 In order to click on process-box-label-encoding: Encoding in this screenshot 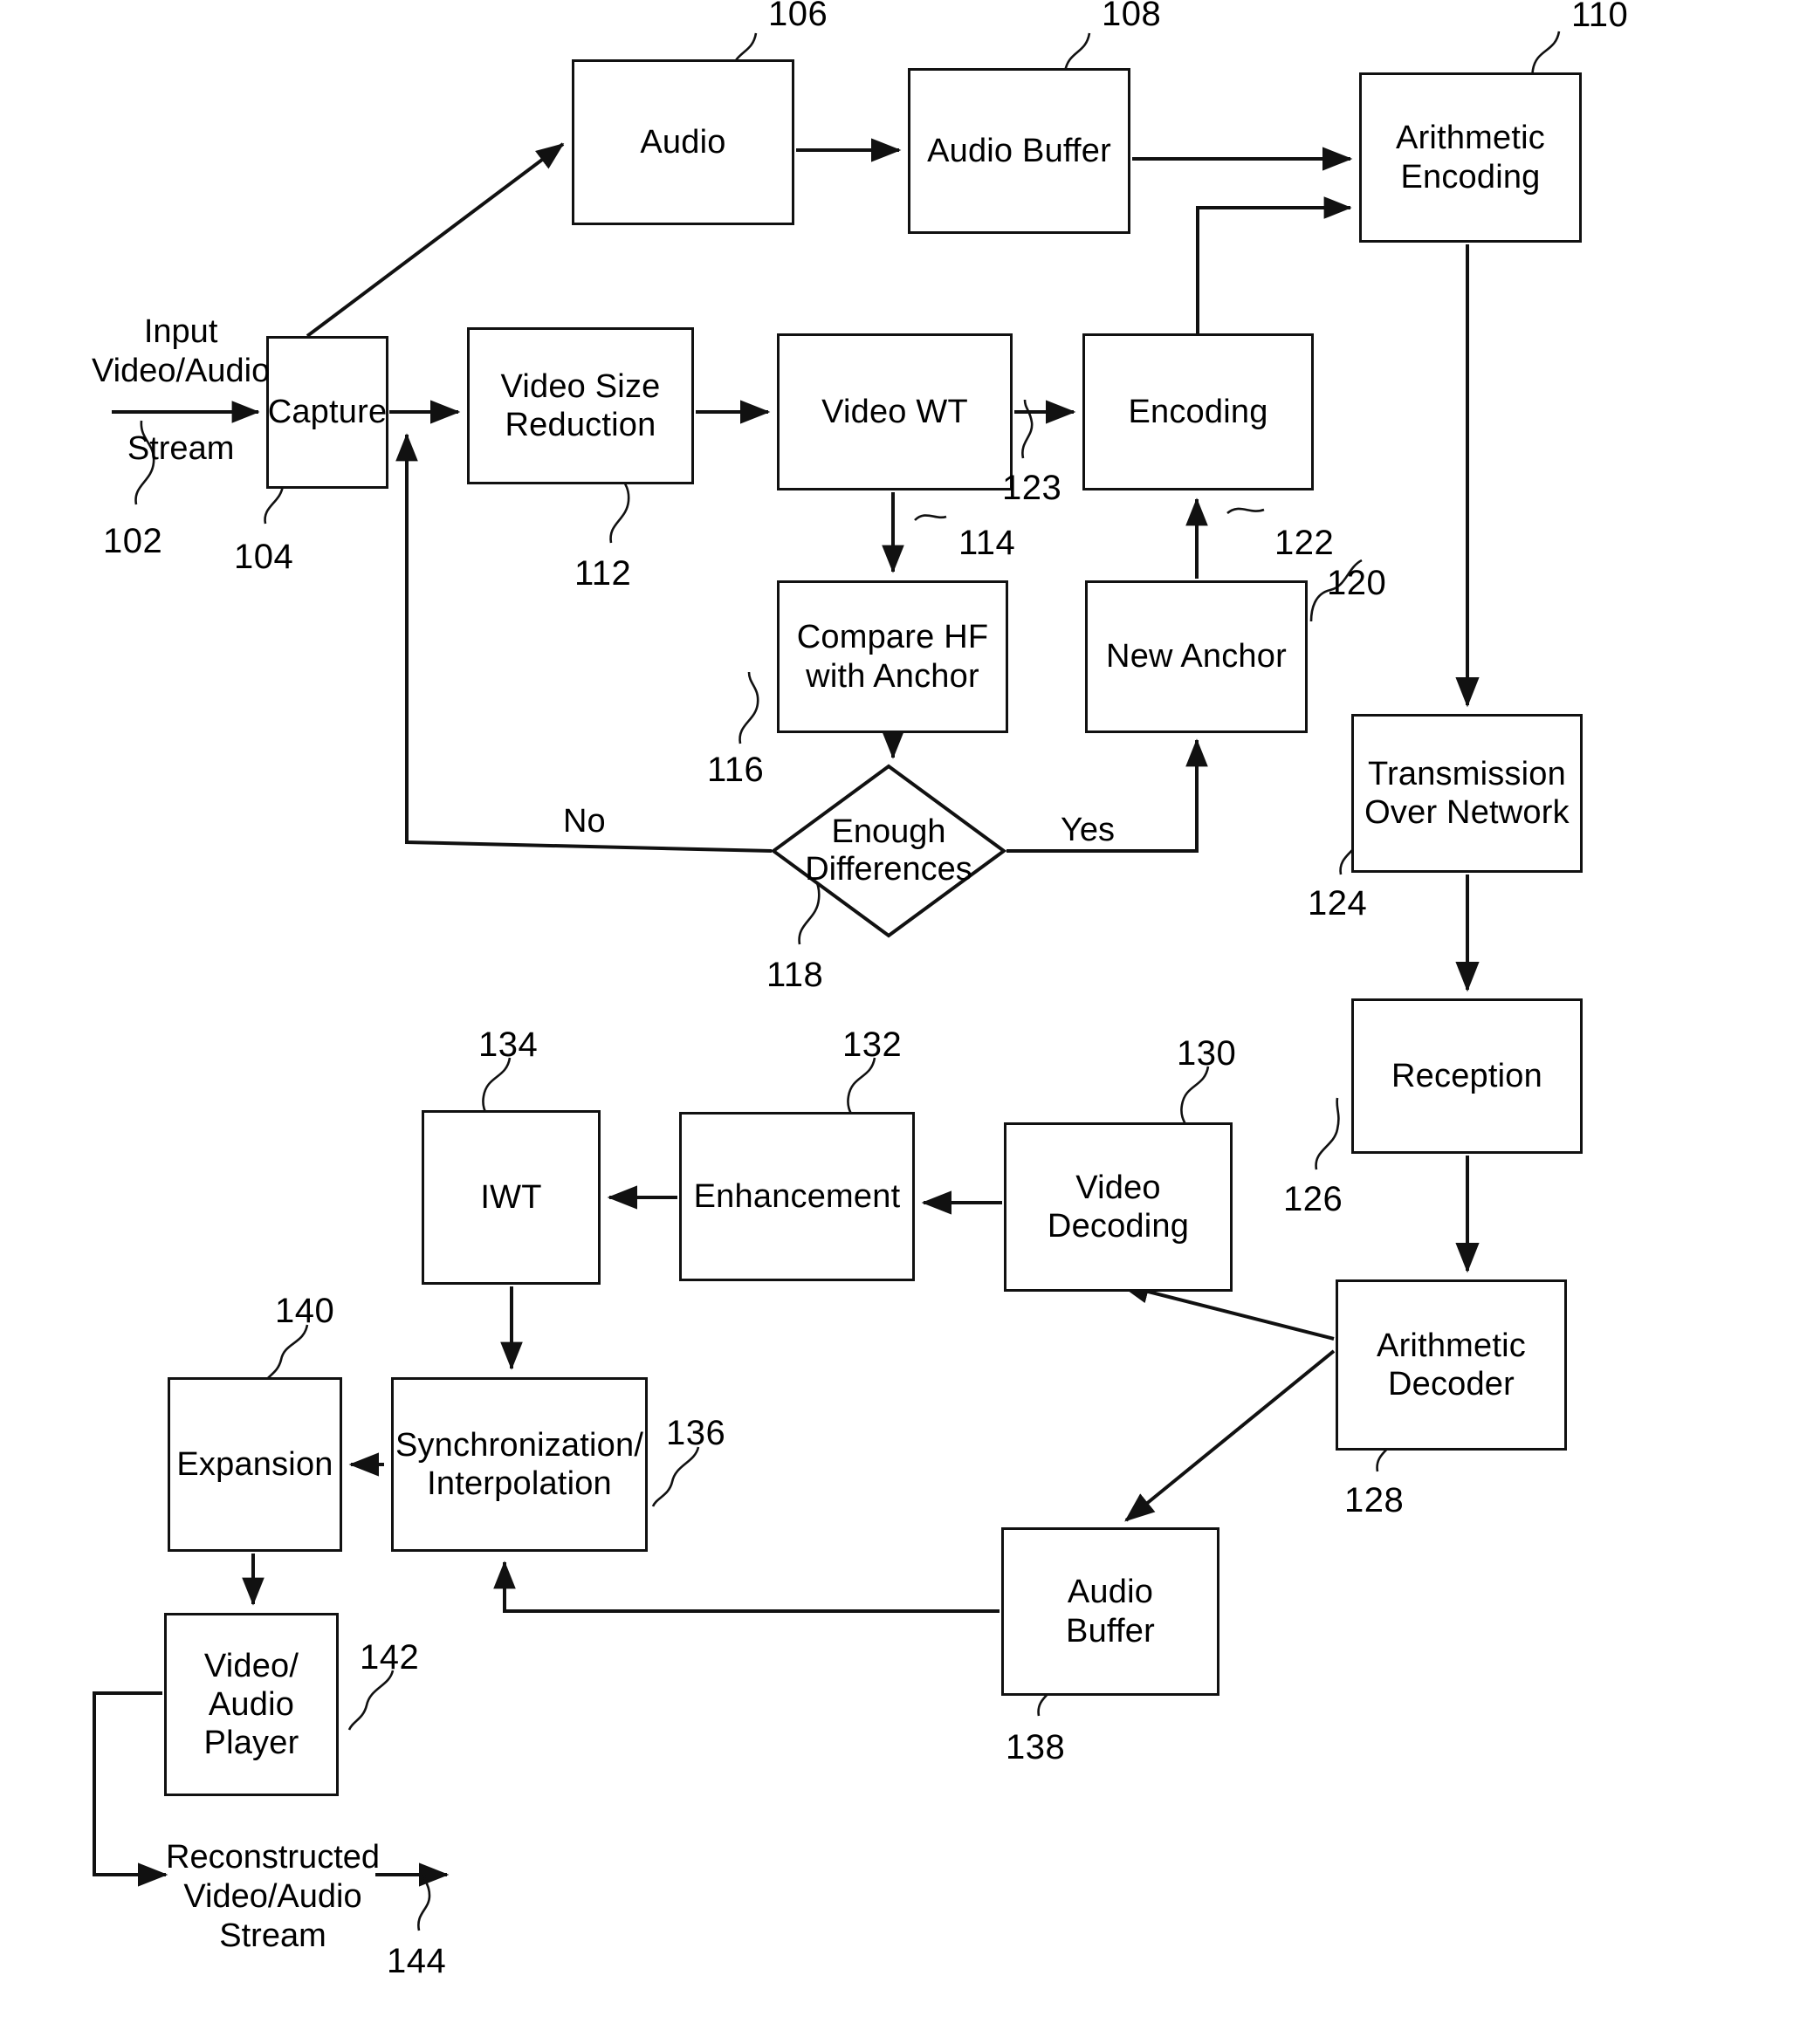, I will do `click(1198, 412)`.